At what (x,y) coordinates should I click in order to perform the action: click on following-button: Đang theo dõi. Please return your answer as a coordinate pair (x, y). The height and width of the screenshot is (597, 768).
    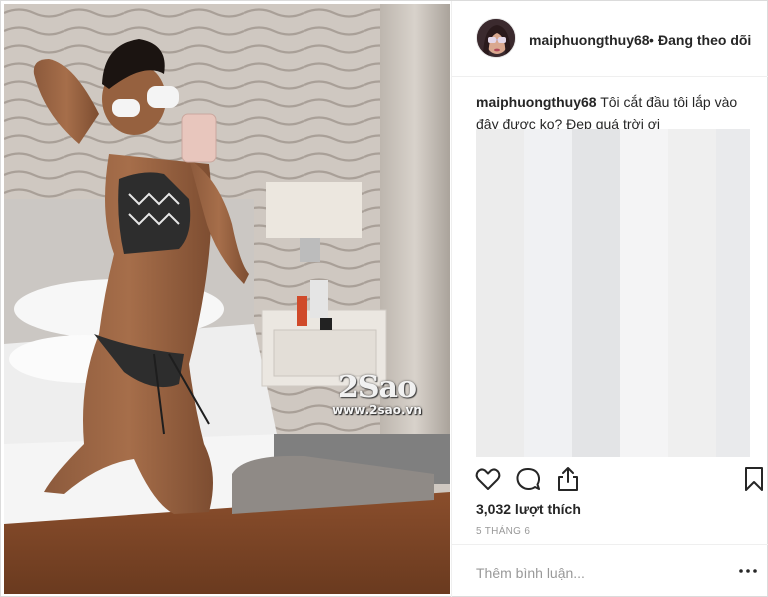
    Looking at the image, I should click on (704, 40).